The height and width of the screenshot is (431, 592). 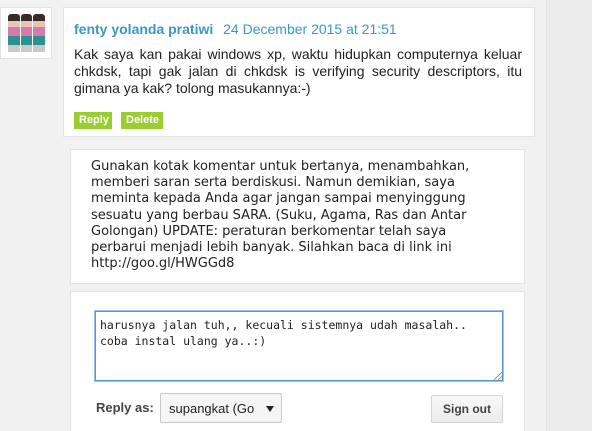 I want to click on reply-as-label: Reply as:, so click(x=125, y=407).